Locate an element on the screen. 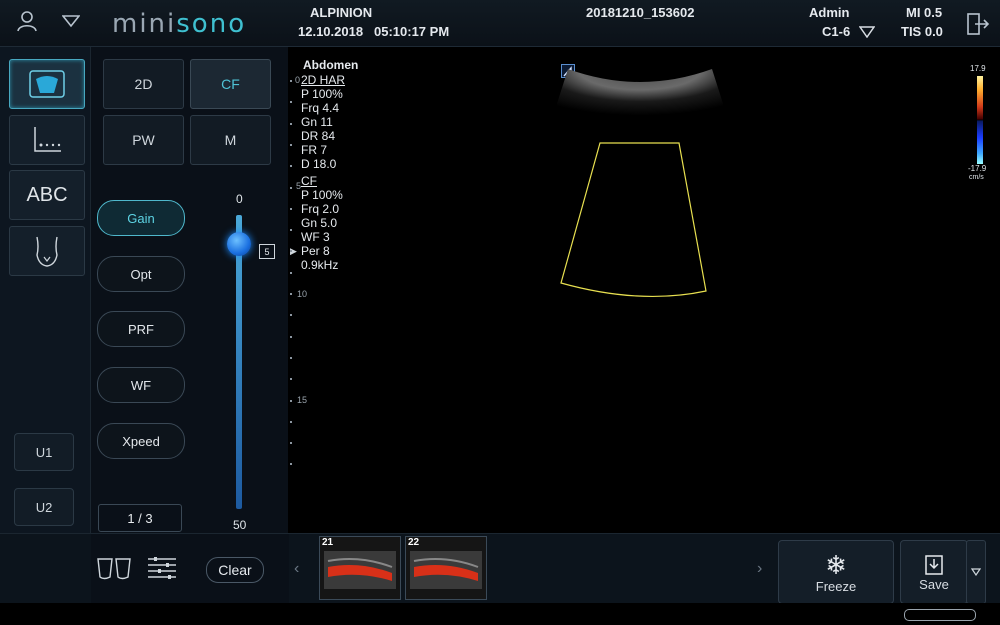 The height and width of the screenshot is (625, 1000). xpeed-button: Xpeed is located at coordinates (141, 441).